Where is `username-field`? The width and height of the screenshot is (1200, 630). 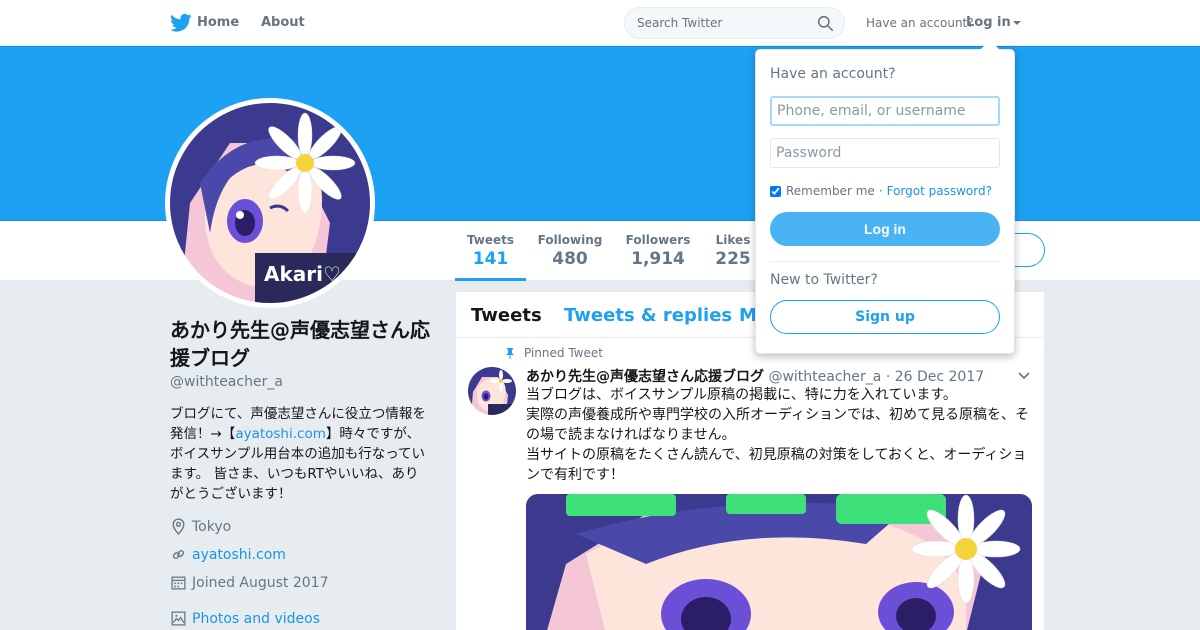 username-field is located at coordinates (885, 111).